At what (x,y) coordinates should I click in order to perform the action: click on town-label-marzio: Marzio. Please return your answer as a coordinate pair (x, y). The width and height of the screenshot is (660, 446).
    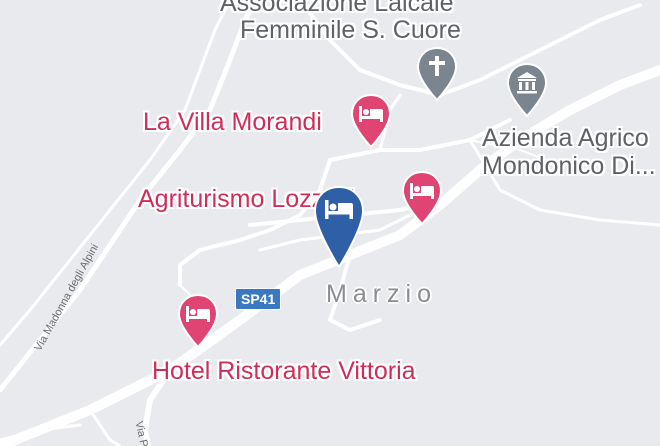
    Looking at the image, I should click on (382, 294).